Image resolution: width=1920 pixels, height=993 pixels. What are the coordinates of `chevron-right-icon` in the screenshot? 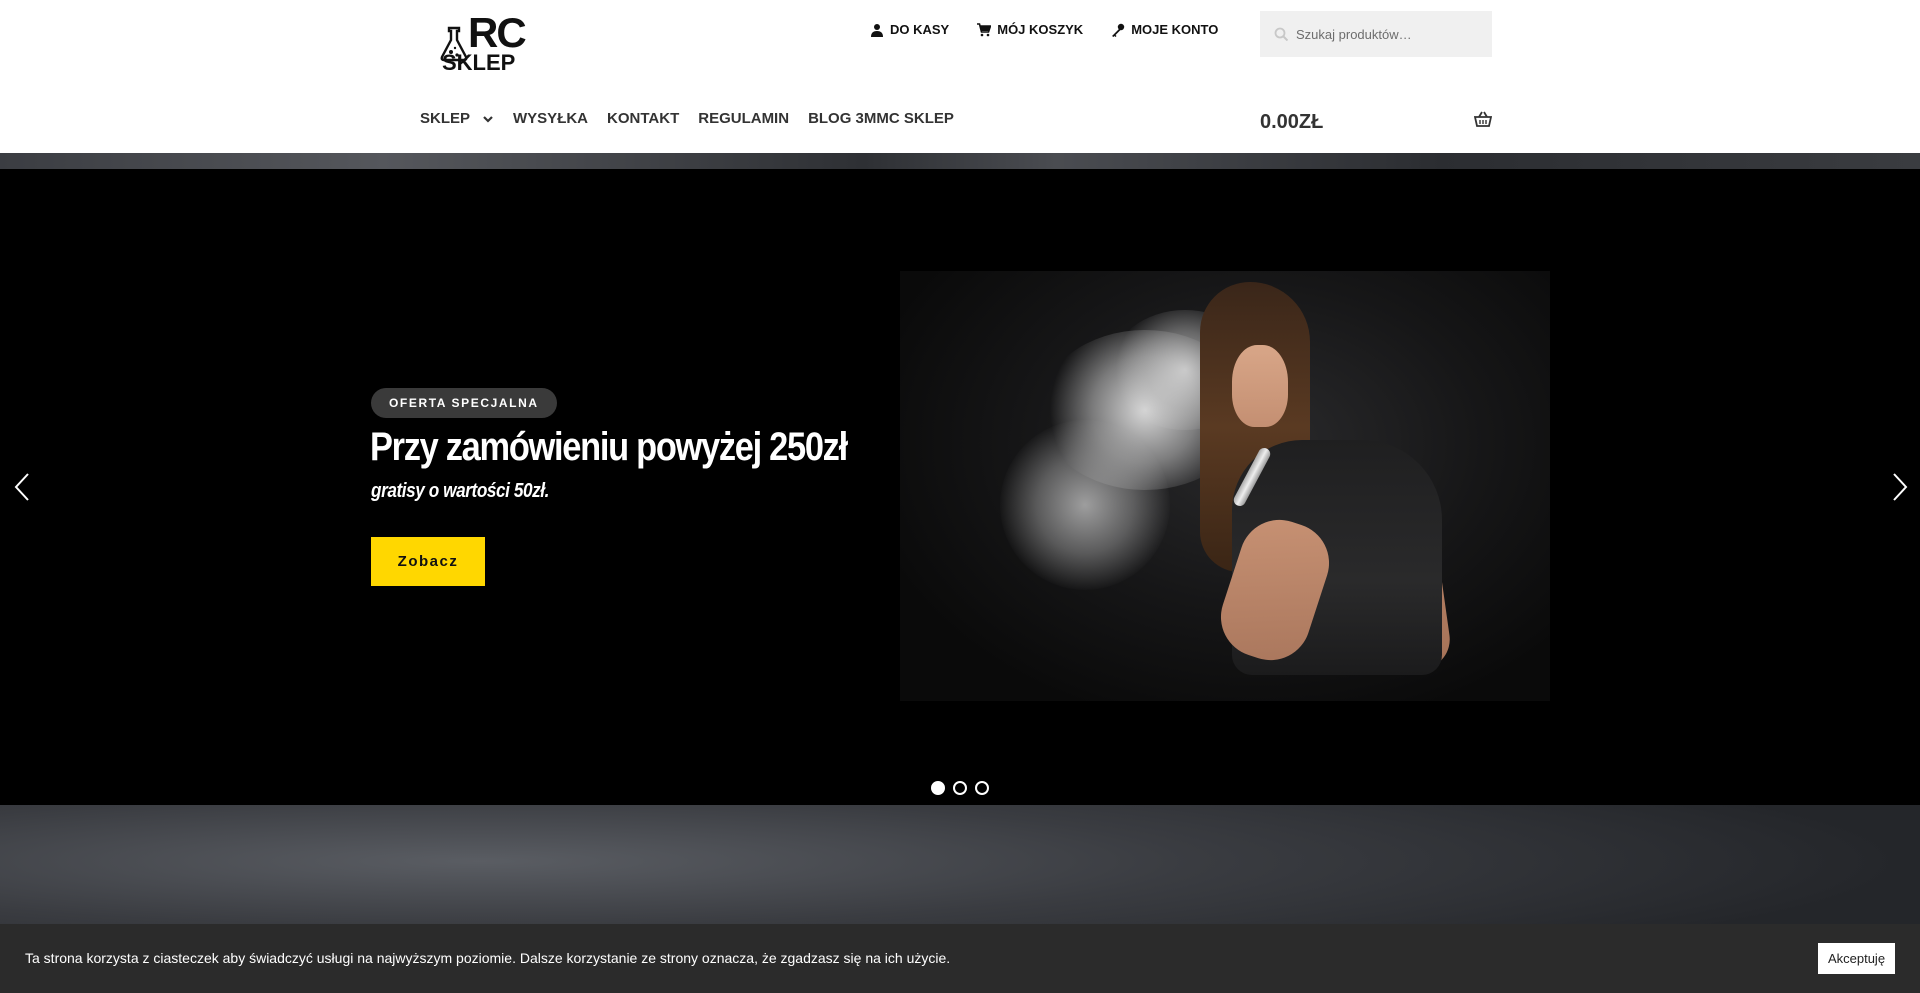 It's located at (1900, 487).